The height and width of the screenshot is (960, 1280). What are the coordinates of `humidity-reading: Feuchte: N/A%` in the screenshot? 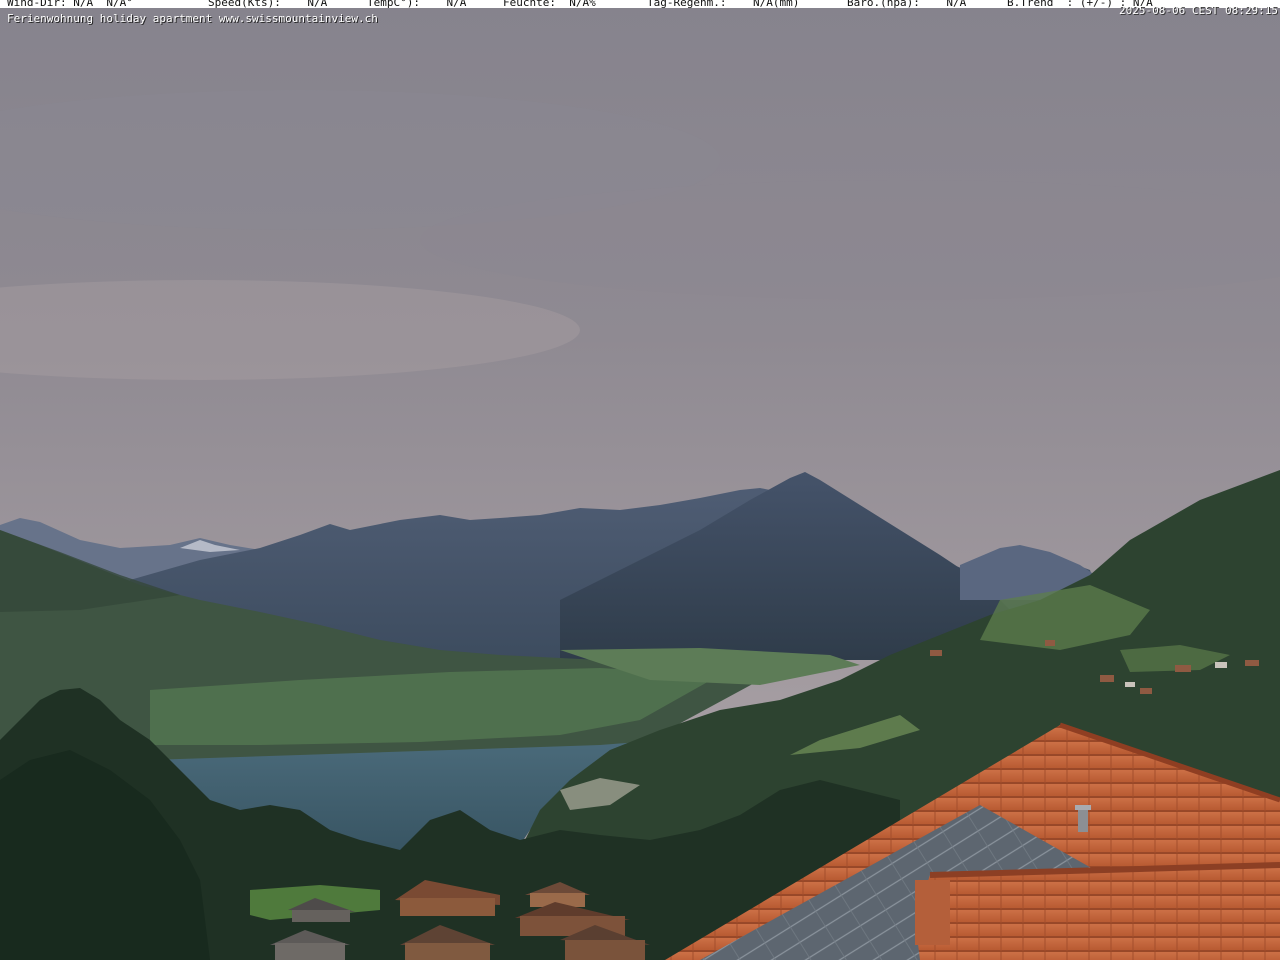 It's located at (549, 4).